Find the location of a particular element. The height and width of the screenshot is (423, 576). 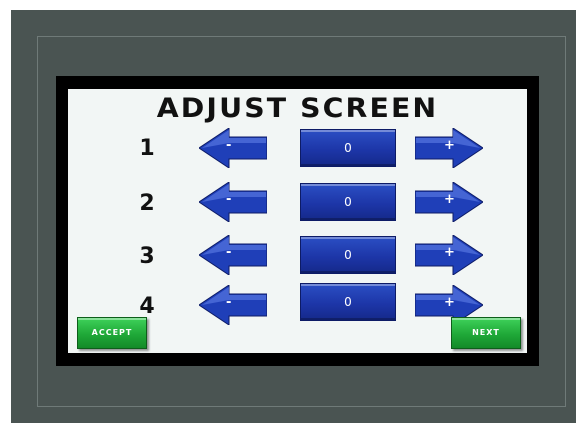

increment-label-3: + is located at coordinates (449, 252).